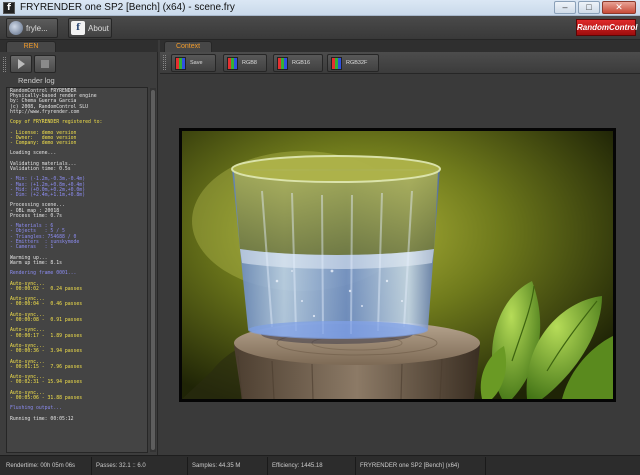  What do you see at coordinates (282, 63) in the screenshot?
I see `rgb16-icon` at bounding box center [282, 63].